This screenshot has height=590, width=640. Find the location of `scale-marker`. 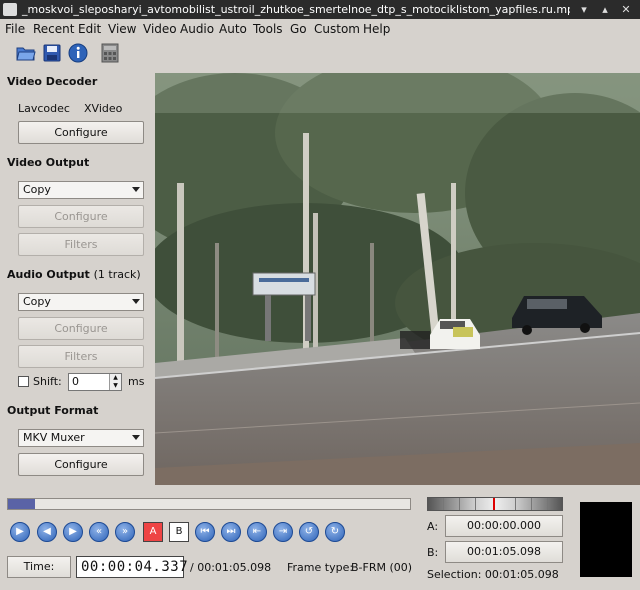

scale-marker is located at coordinates (494, 504).